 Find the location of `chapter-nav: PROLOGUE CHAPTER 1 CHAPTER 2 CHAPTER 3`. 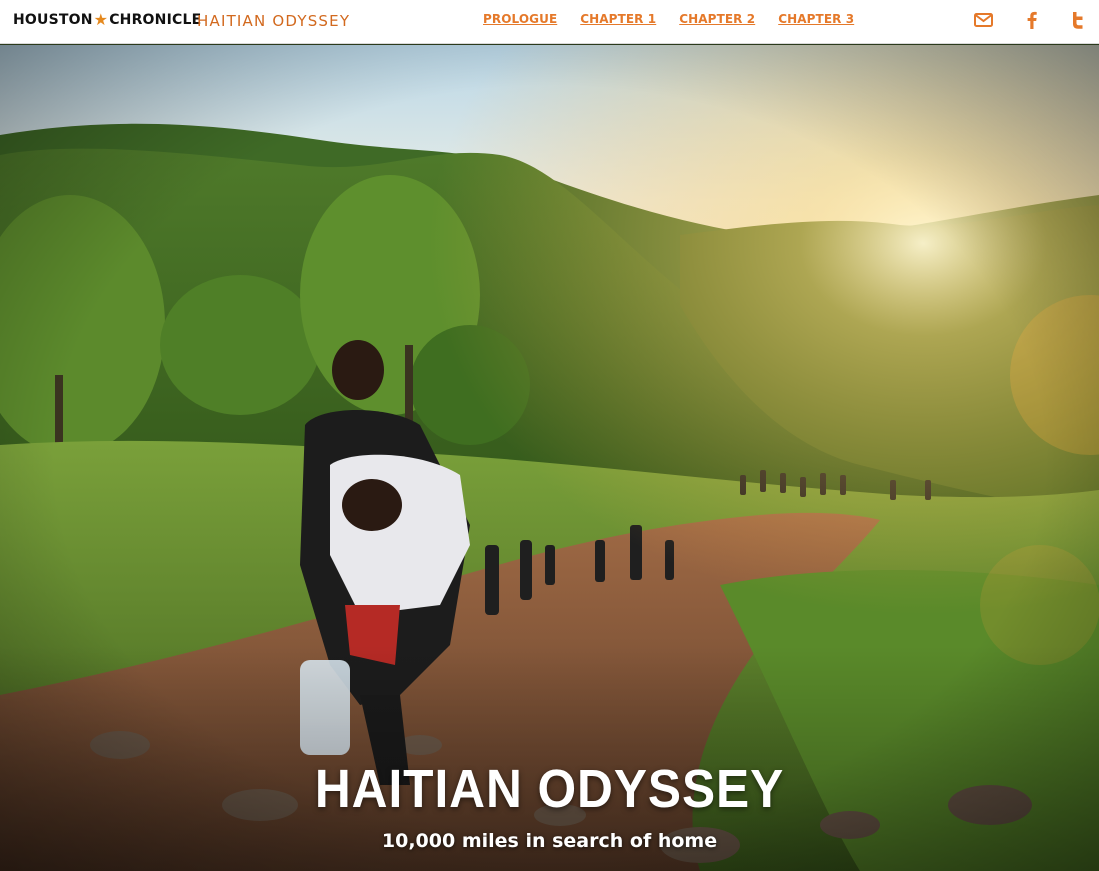

chapter-nav: PROLOGUE CHAPTER 1 CHAPTER 2 CHAPTER 3 is located at coordinates (668, 19).